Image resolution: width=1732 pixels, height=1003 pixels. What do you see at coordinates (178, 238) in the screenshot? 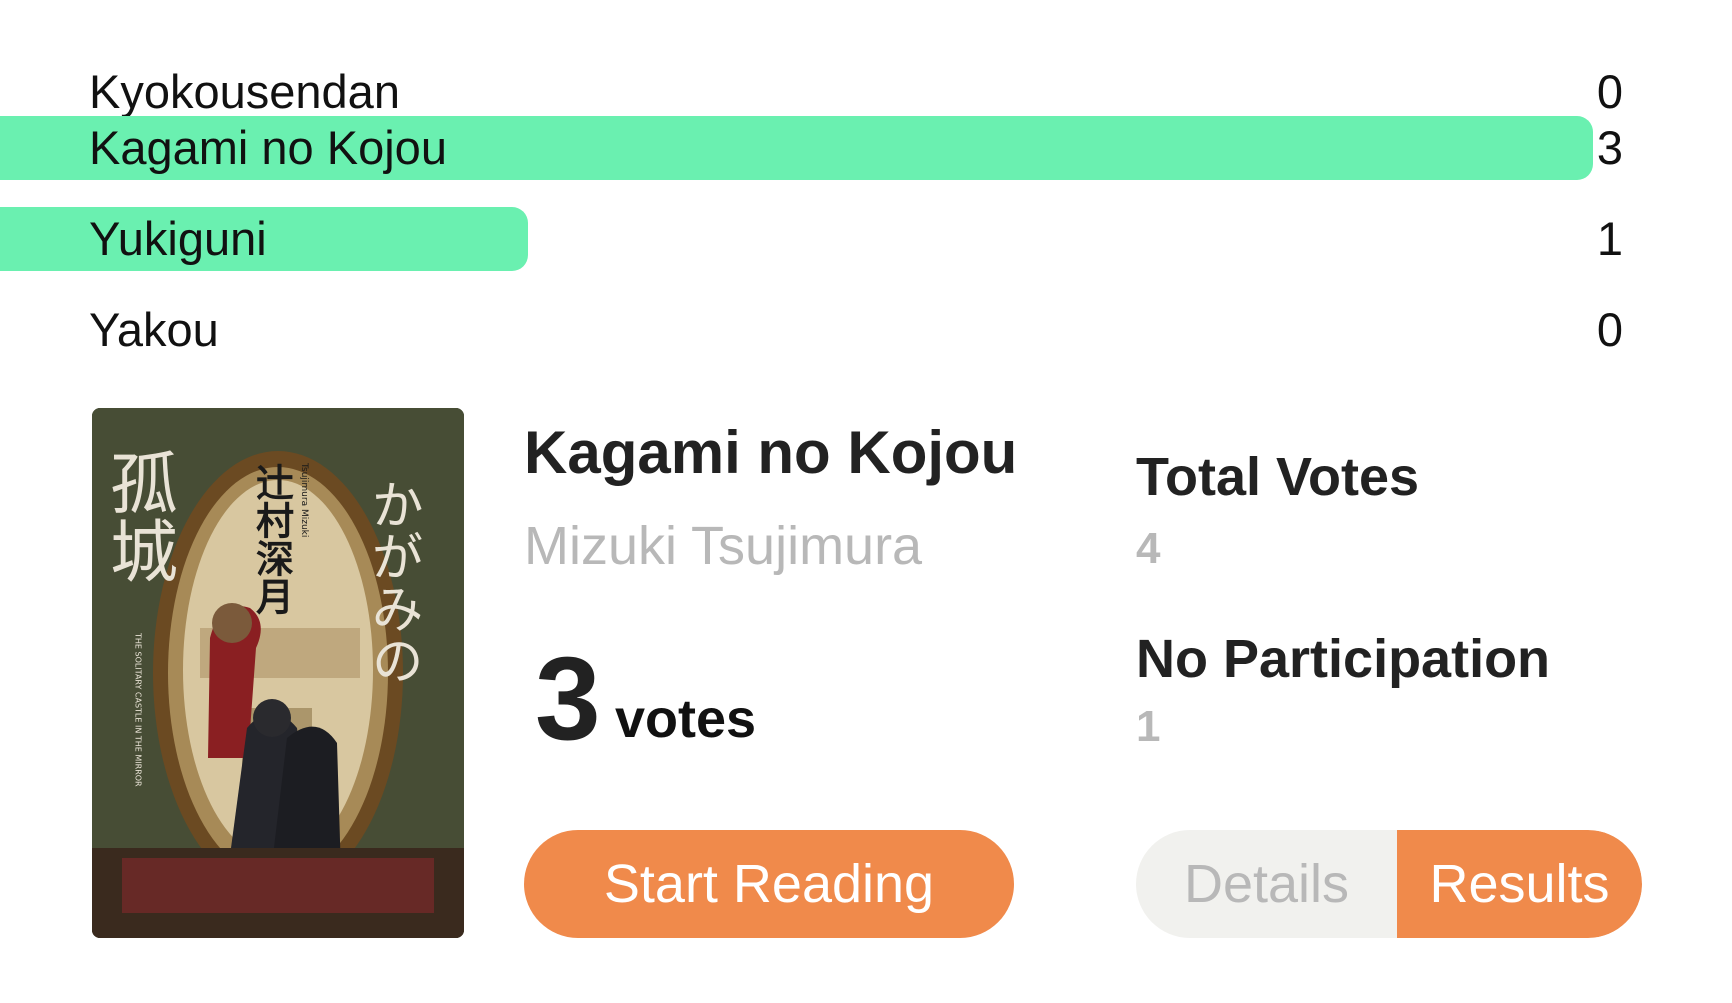
I see `poll-option-label: Yukiguni` at bounding box center [178, 238].